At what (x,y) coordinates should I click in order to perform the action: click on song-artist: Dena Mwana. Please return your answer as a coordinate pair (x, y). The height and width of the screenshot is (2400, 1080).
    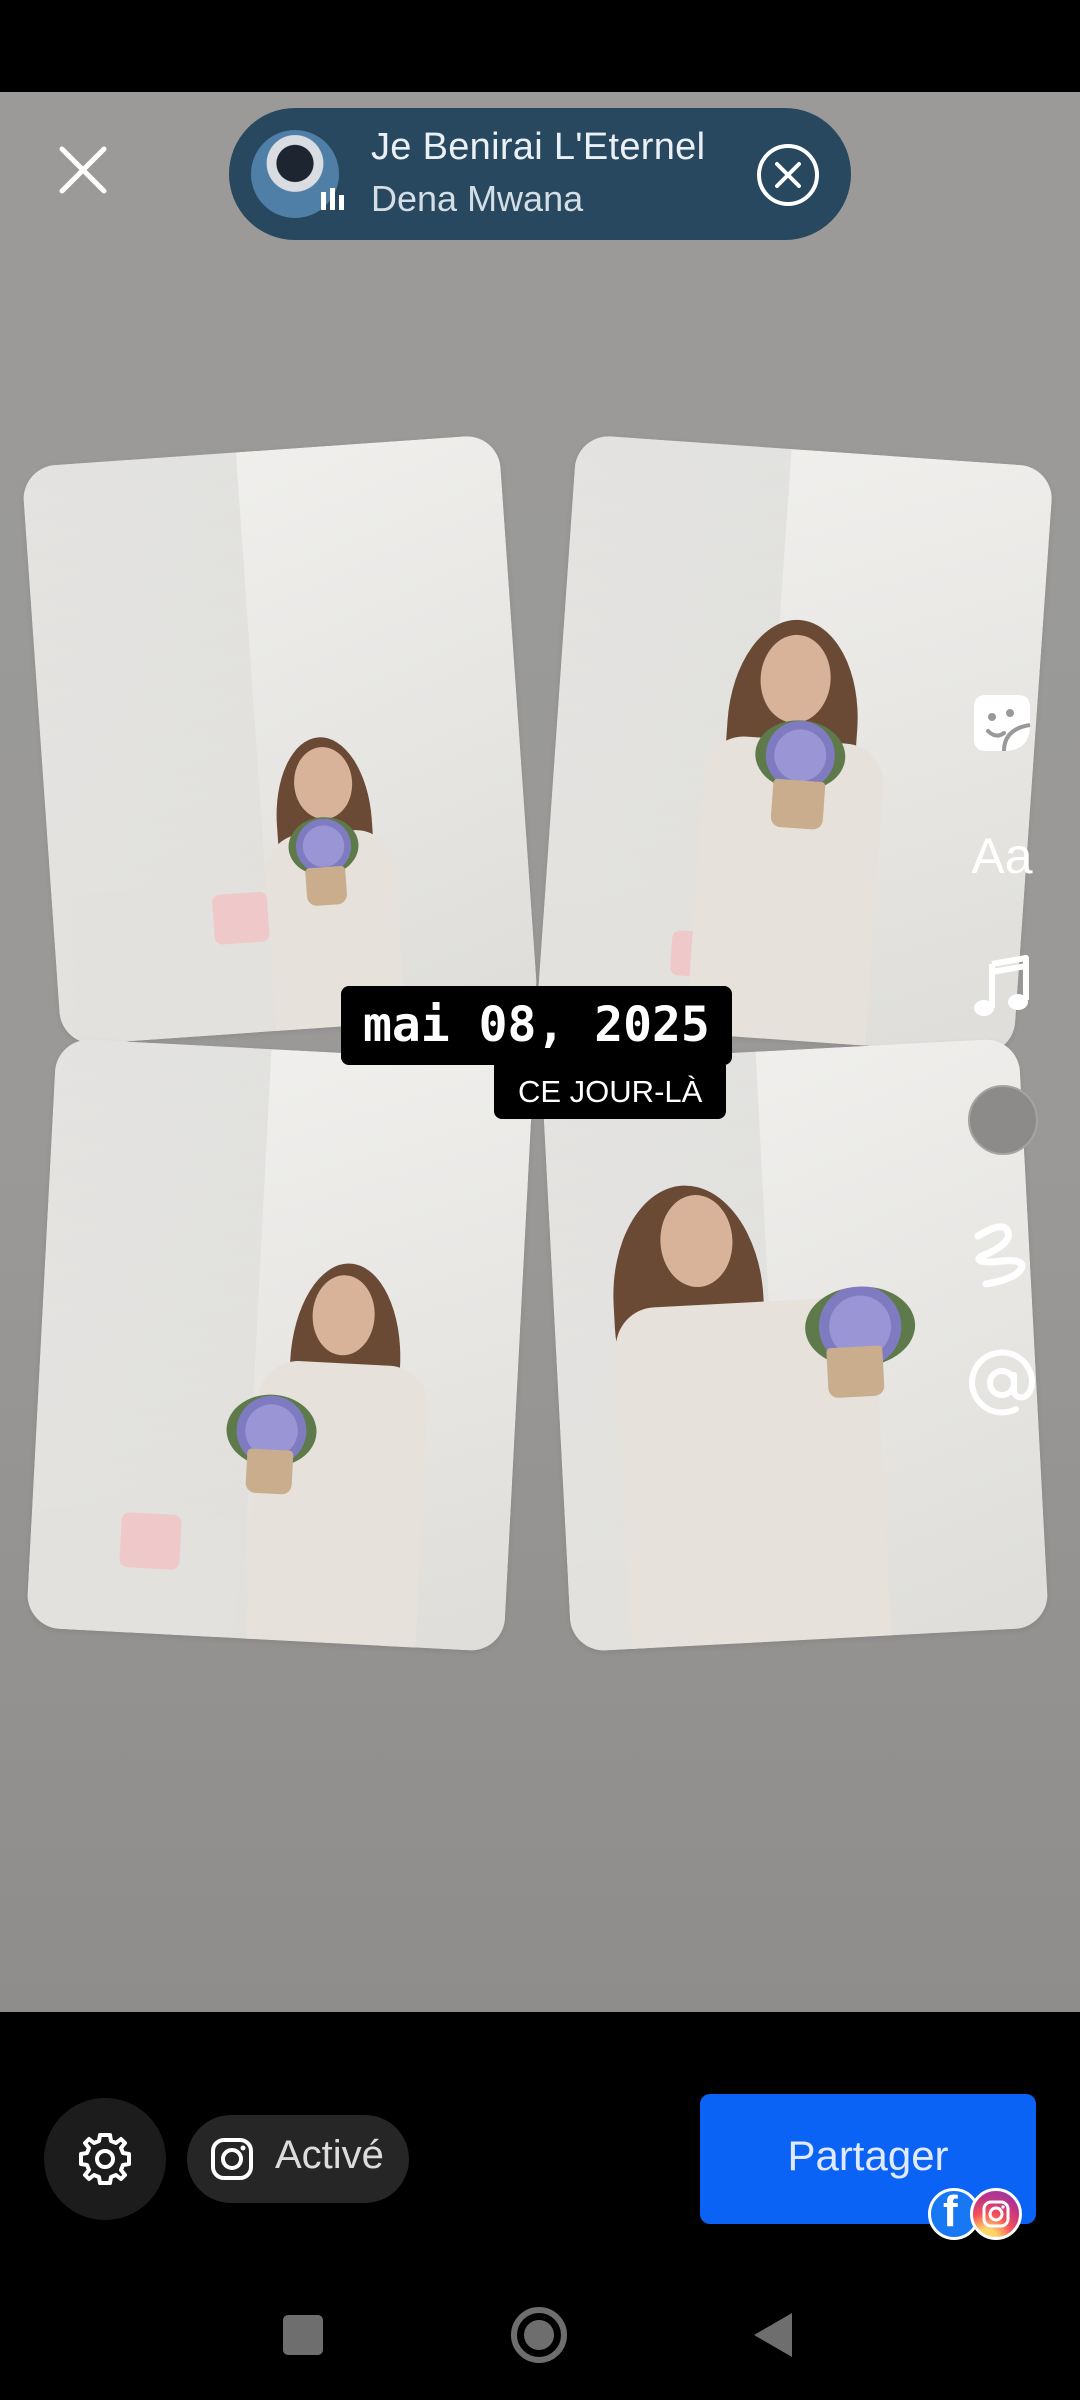
    Looking at the image, I should click on (477, 198).